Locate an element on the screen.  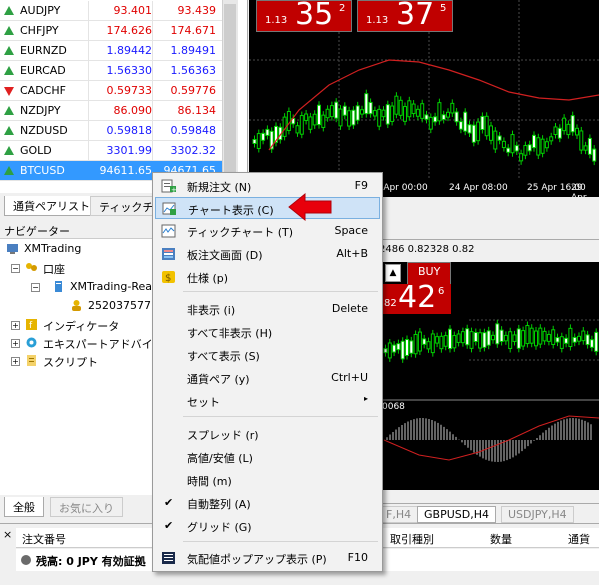
market-watch-row: GOLD 3301.99 3302.32 is located at coordinates (111, 151).